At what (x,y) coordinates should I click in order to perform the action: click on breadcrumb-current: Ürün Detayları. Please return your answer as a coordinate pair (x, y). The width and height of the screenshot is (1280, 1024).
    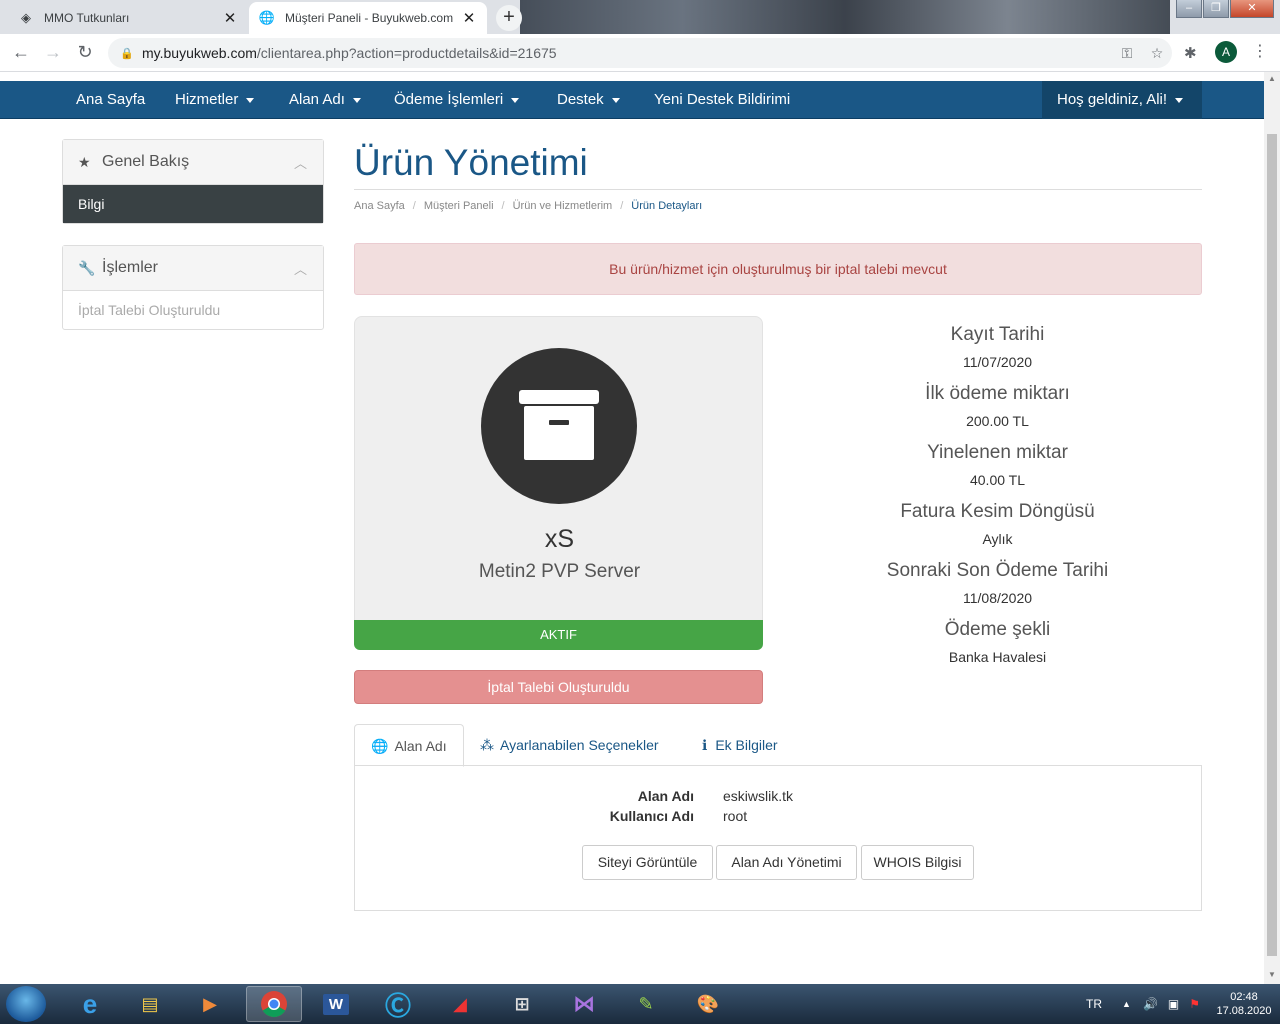
    Looking at the image, I should click on (667, 206).